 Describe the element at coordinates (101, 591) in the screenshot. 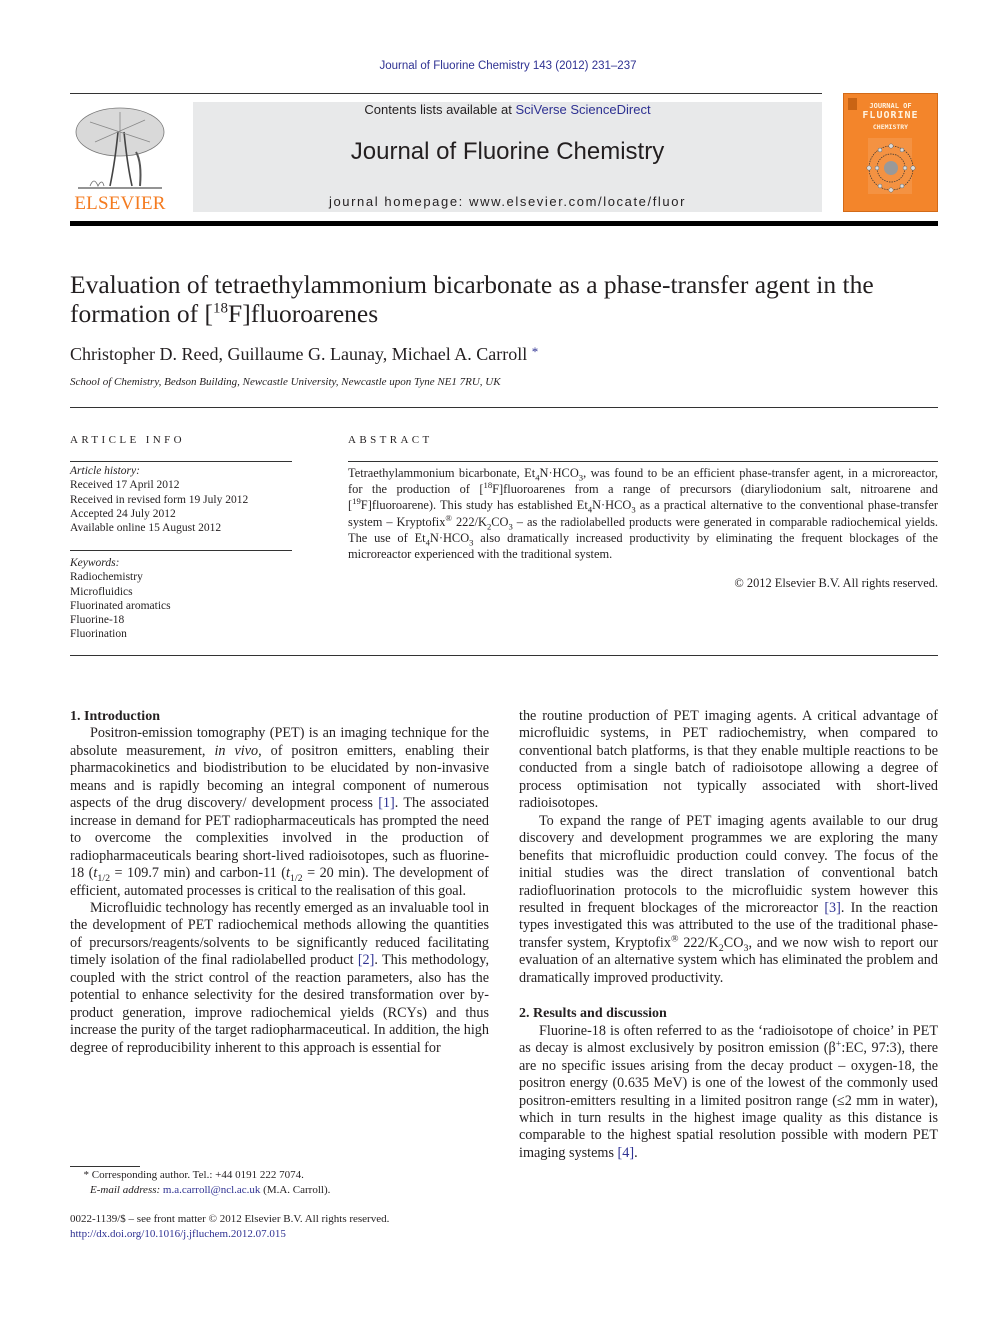

I see `keyword-item: Microfluidics` at that location.